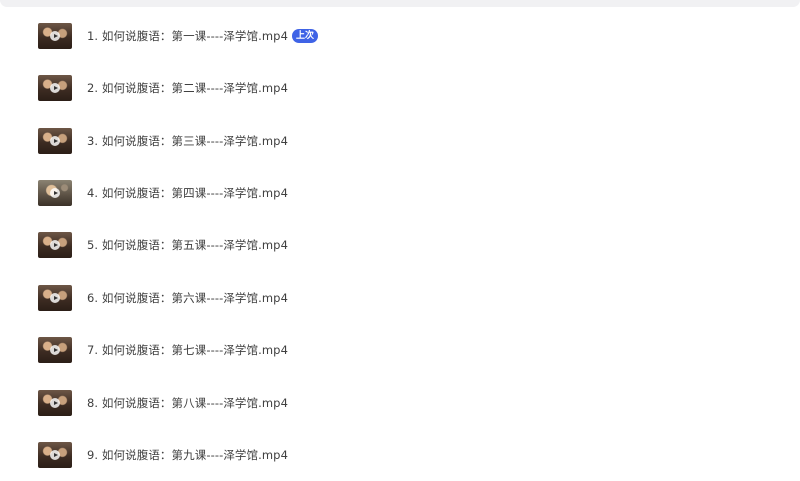 The image size is (800, 481). Describe the element at coordinates (187, 88) in the screenshot. I see `video-title: 2. 如何说腹语：第二课----泽学馆.mp4` at that location.